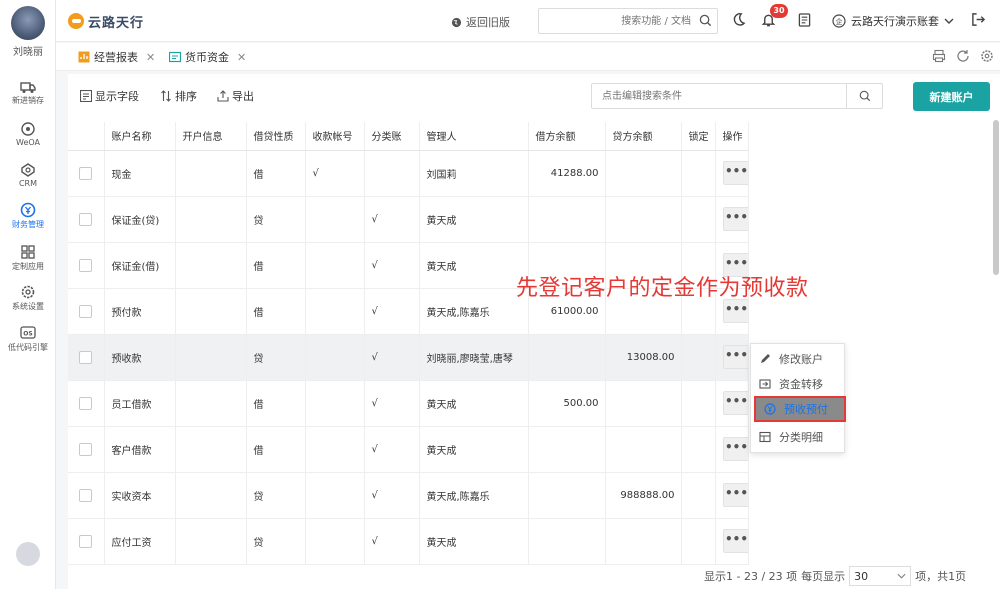 The image size is (1000, 589). I want to click on settings-icon, so click(987, 56).